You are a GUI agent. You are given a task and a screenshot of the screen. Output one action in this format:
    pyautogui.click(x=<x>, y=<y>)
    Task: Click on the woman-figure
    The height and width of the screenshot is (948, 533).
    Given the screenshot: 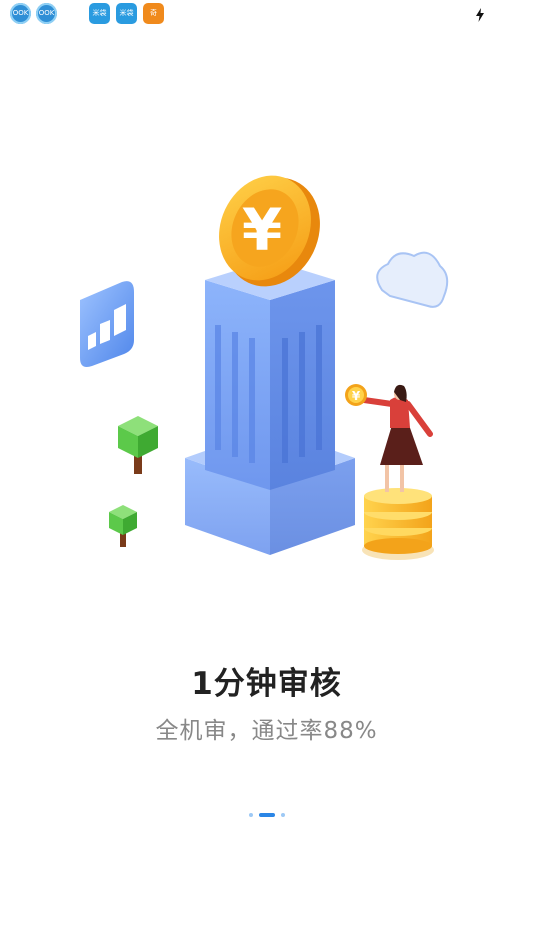 What is the action you would take?
    pyautogui.click(x=397, y=438)
    